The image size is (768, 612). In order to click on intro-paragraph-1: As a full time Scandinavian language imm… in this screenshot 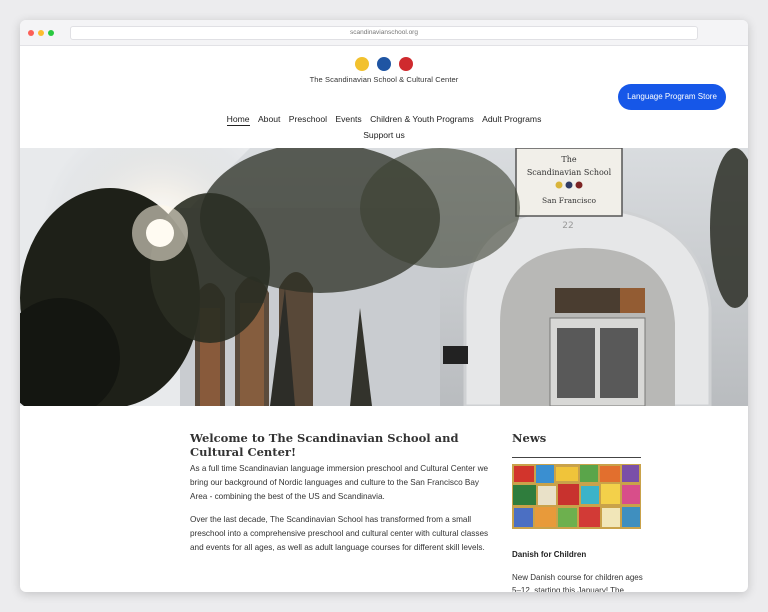, I will do `click(339, 482)`.